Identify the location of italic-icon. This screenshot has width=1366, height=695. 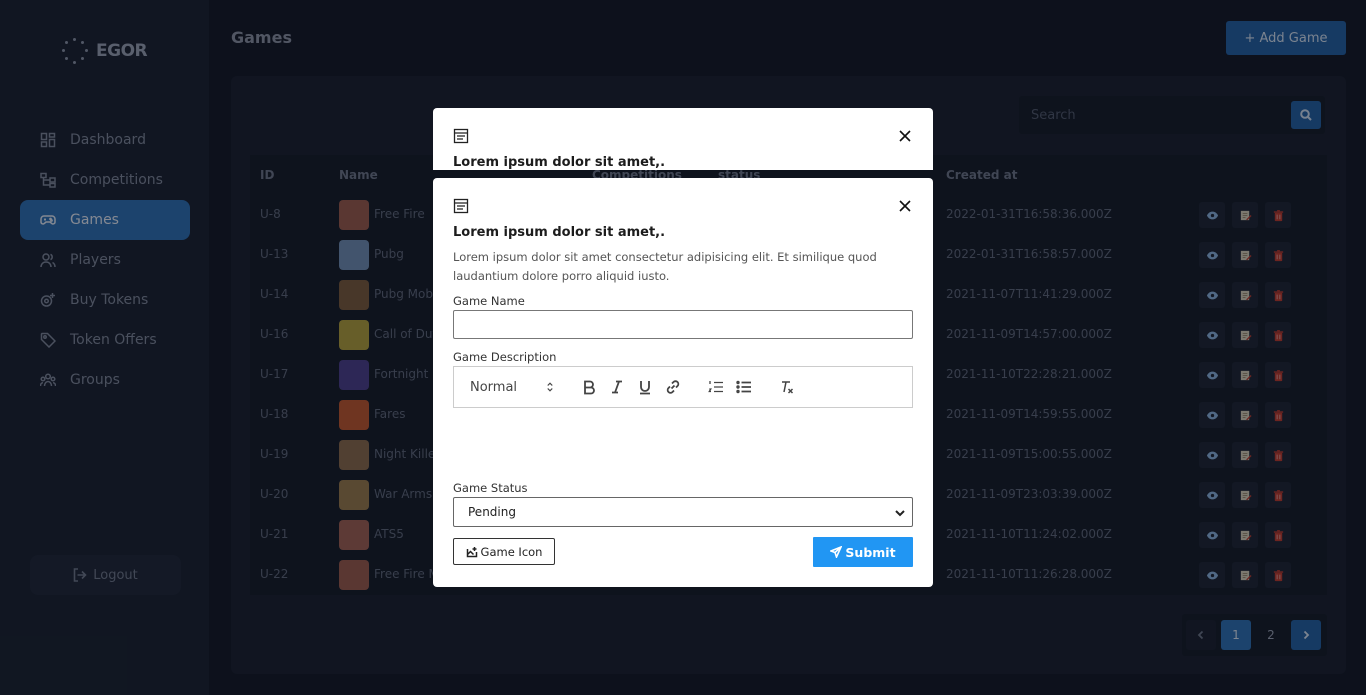
(617, 387).